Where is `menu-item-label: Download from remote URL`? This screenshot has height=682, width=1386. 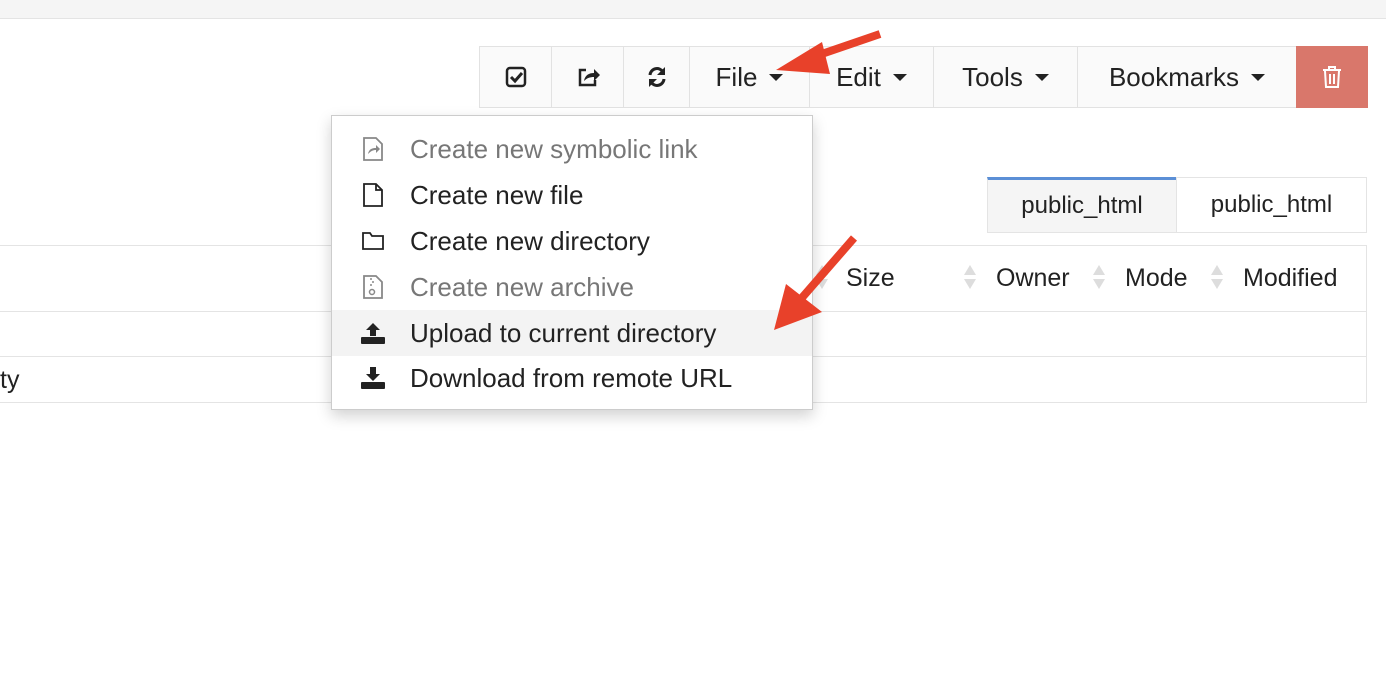
menu-item-label: Download from remote URL is located at coordinates (571, 377).